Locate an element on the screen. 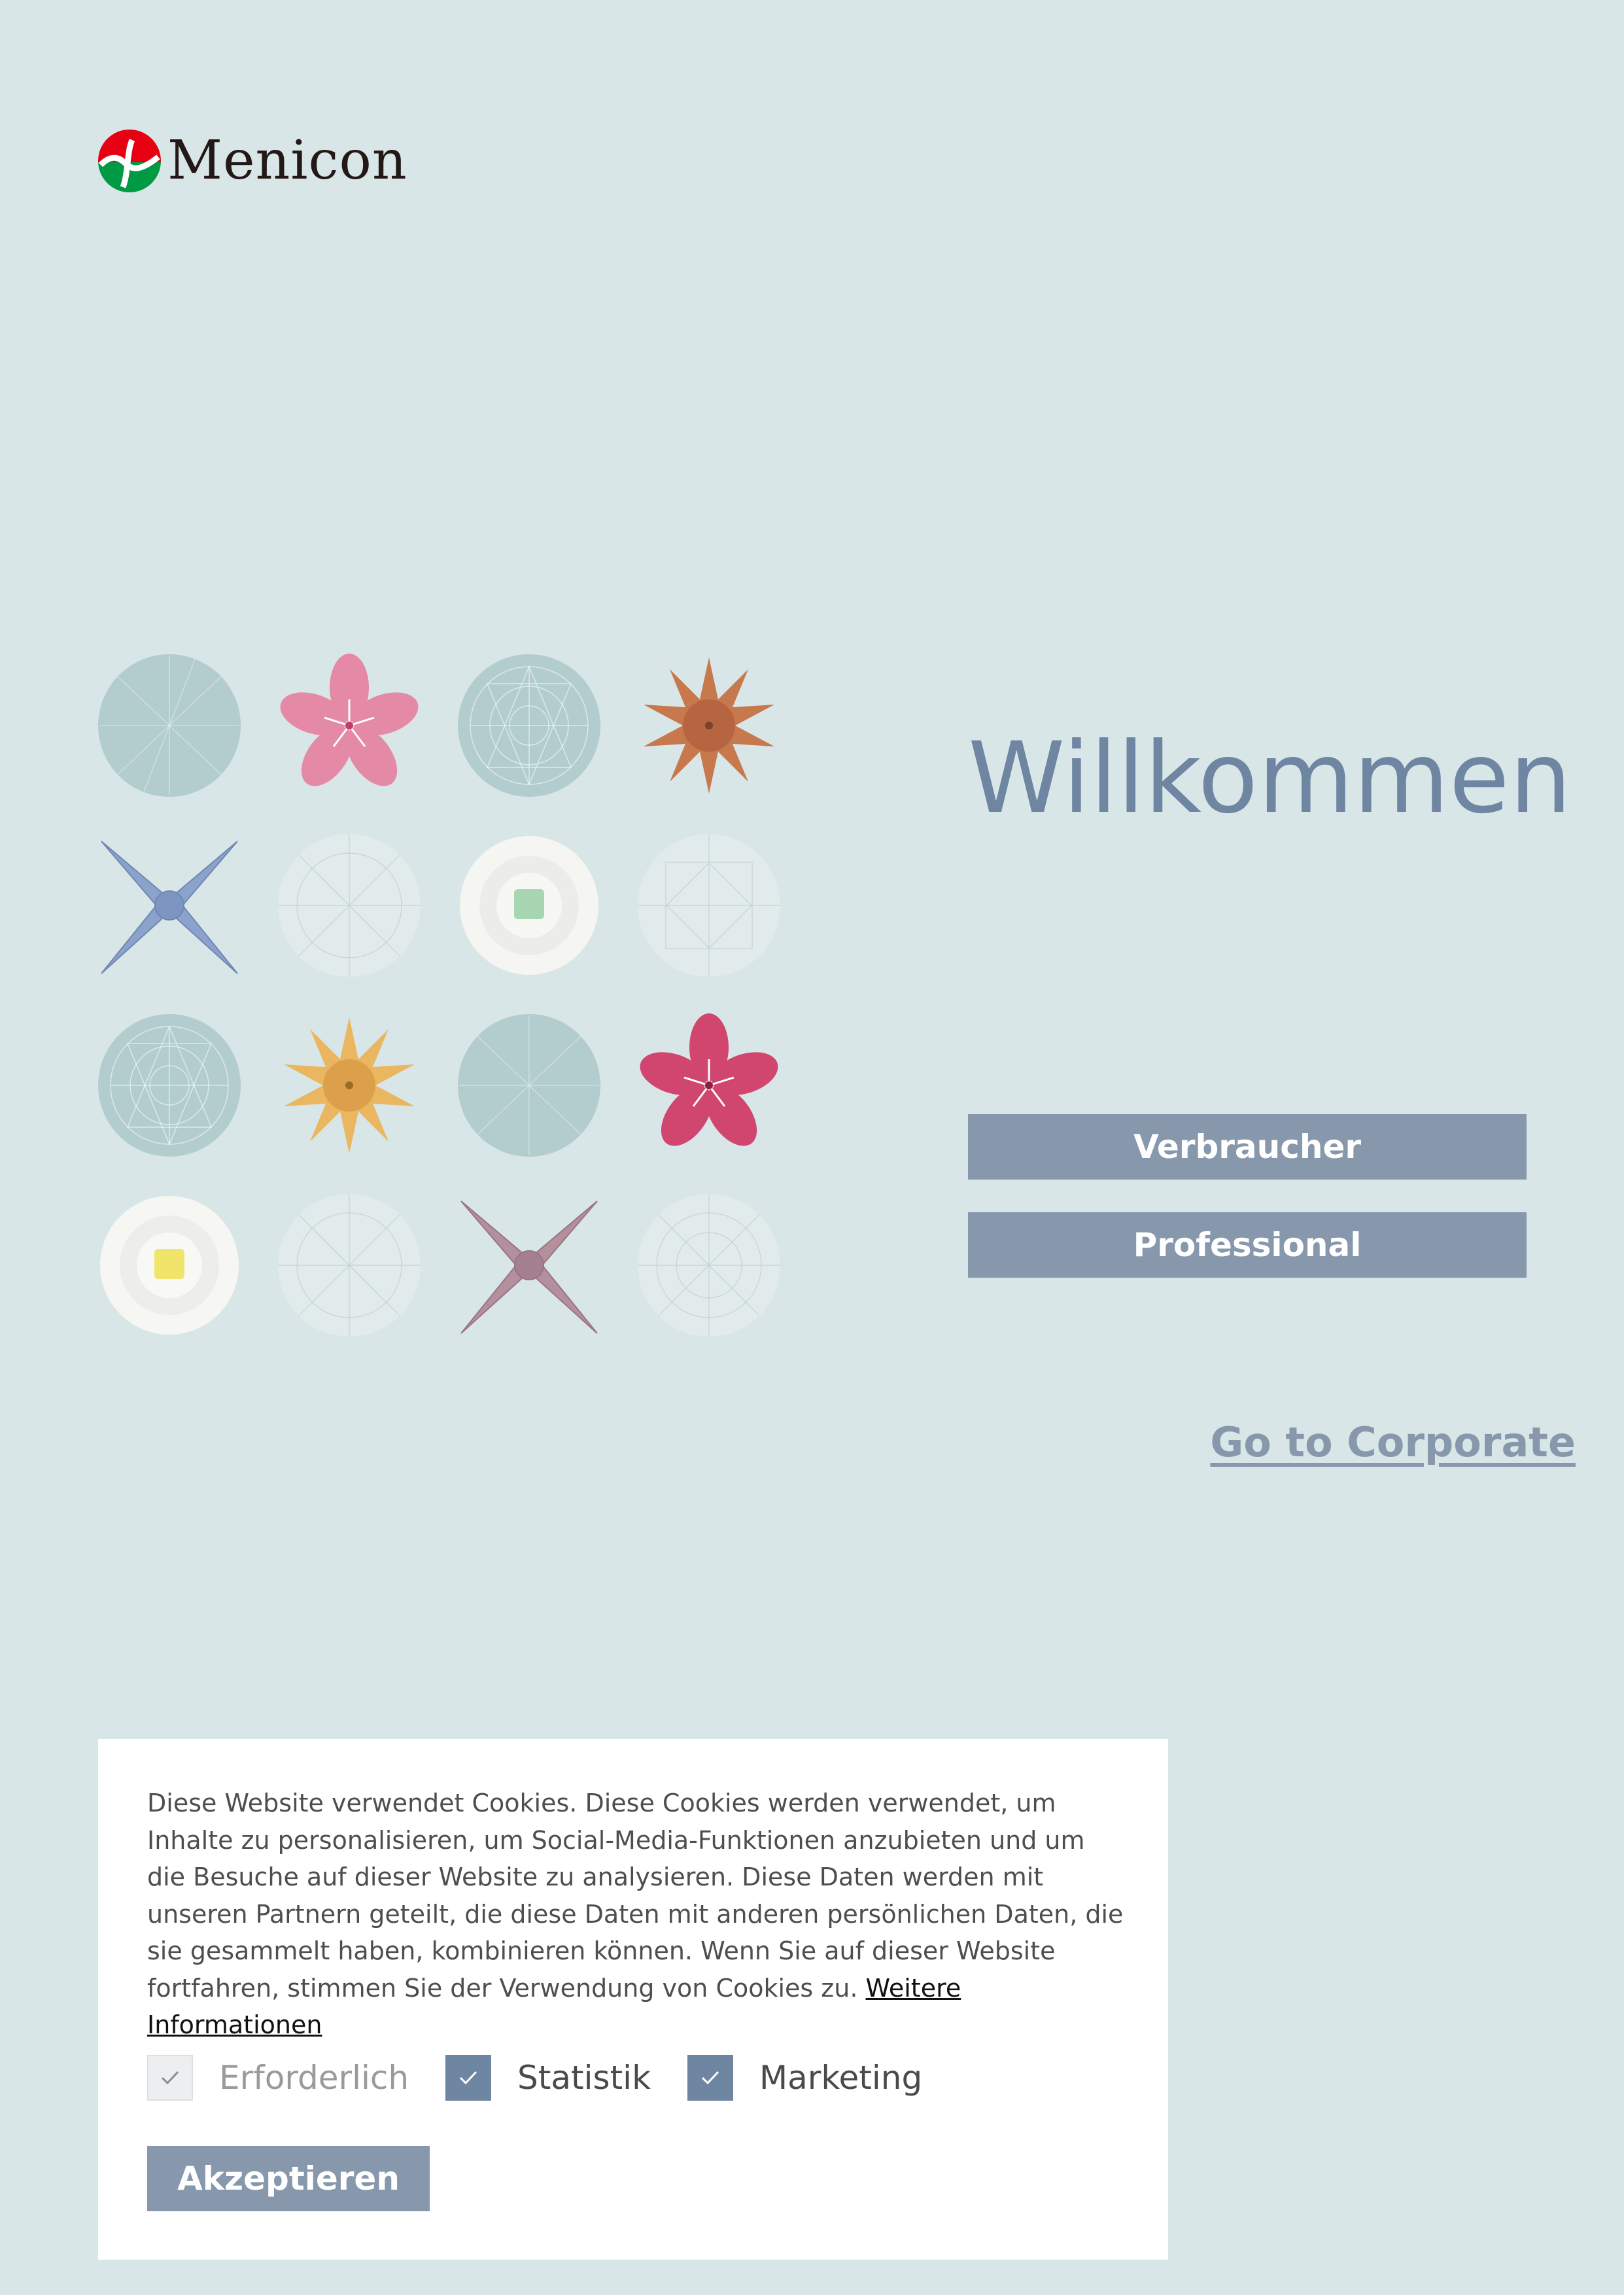 The width and height of the screenshot is (1624, 2295). menicon-logo-mark-icon is located at coordinates (129, 161).